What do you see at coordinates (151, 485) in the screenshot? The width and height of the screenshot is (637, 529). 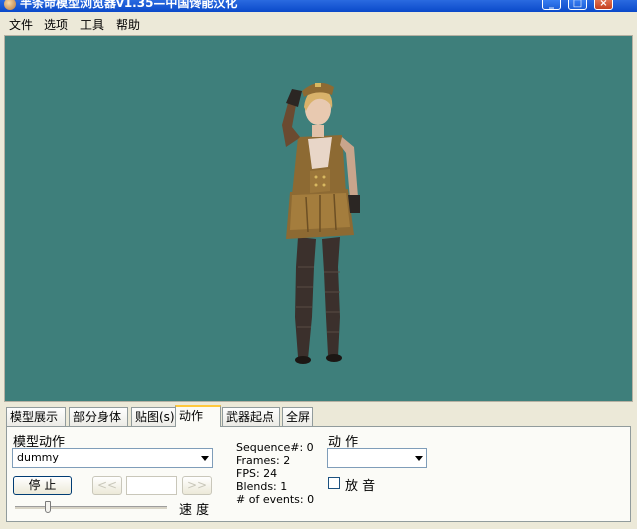 I see `frame-input` at bounding box center [151, 485].